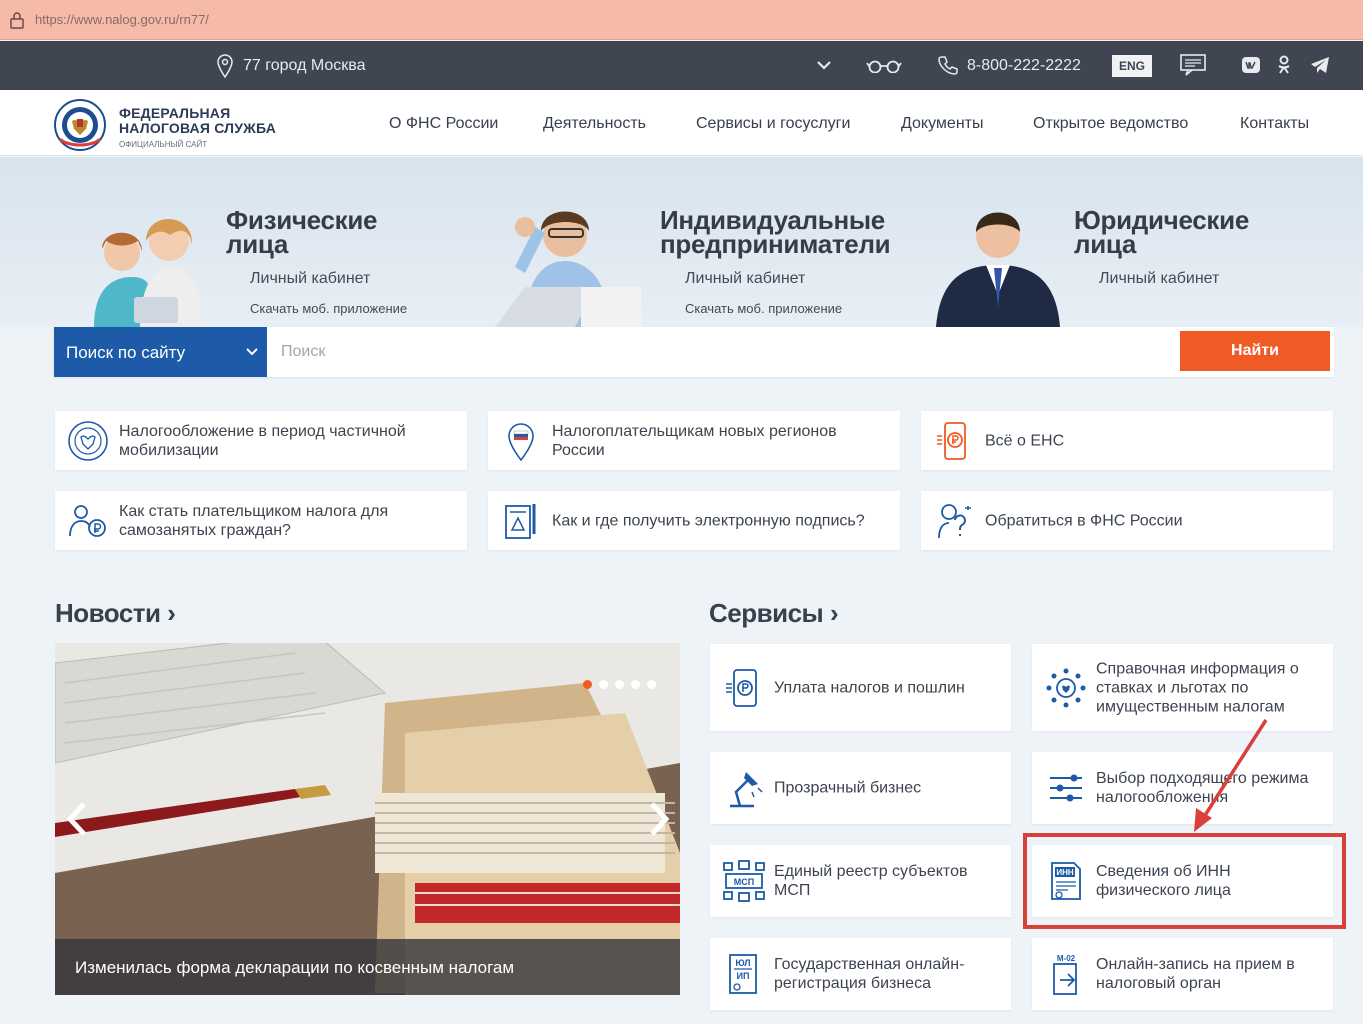 The width and height of the screenshot is (1363, 1024). I want to click on service-label: Онлайн-запись на прием в налоговый орган, so click(1195, 974).